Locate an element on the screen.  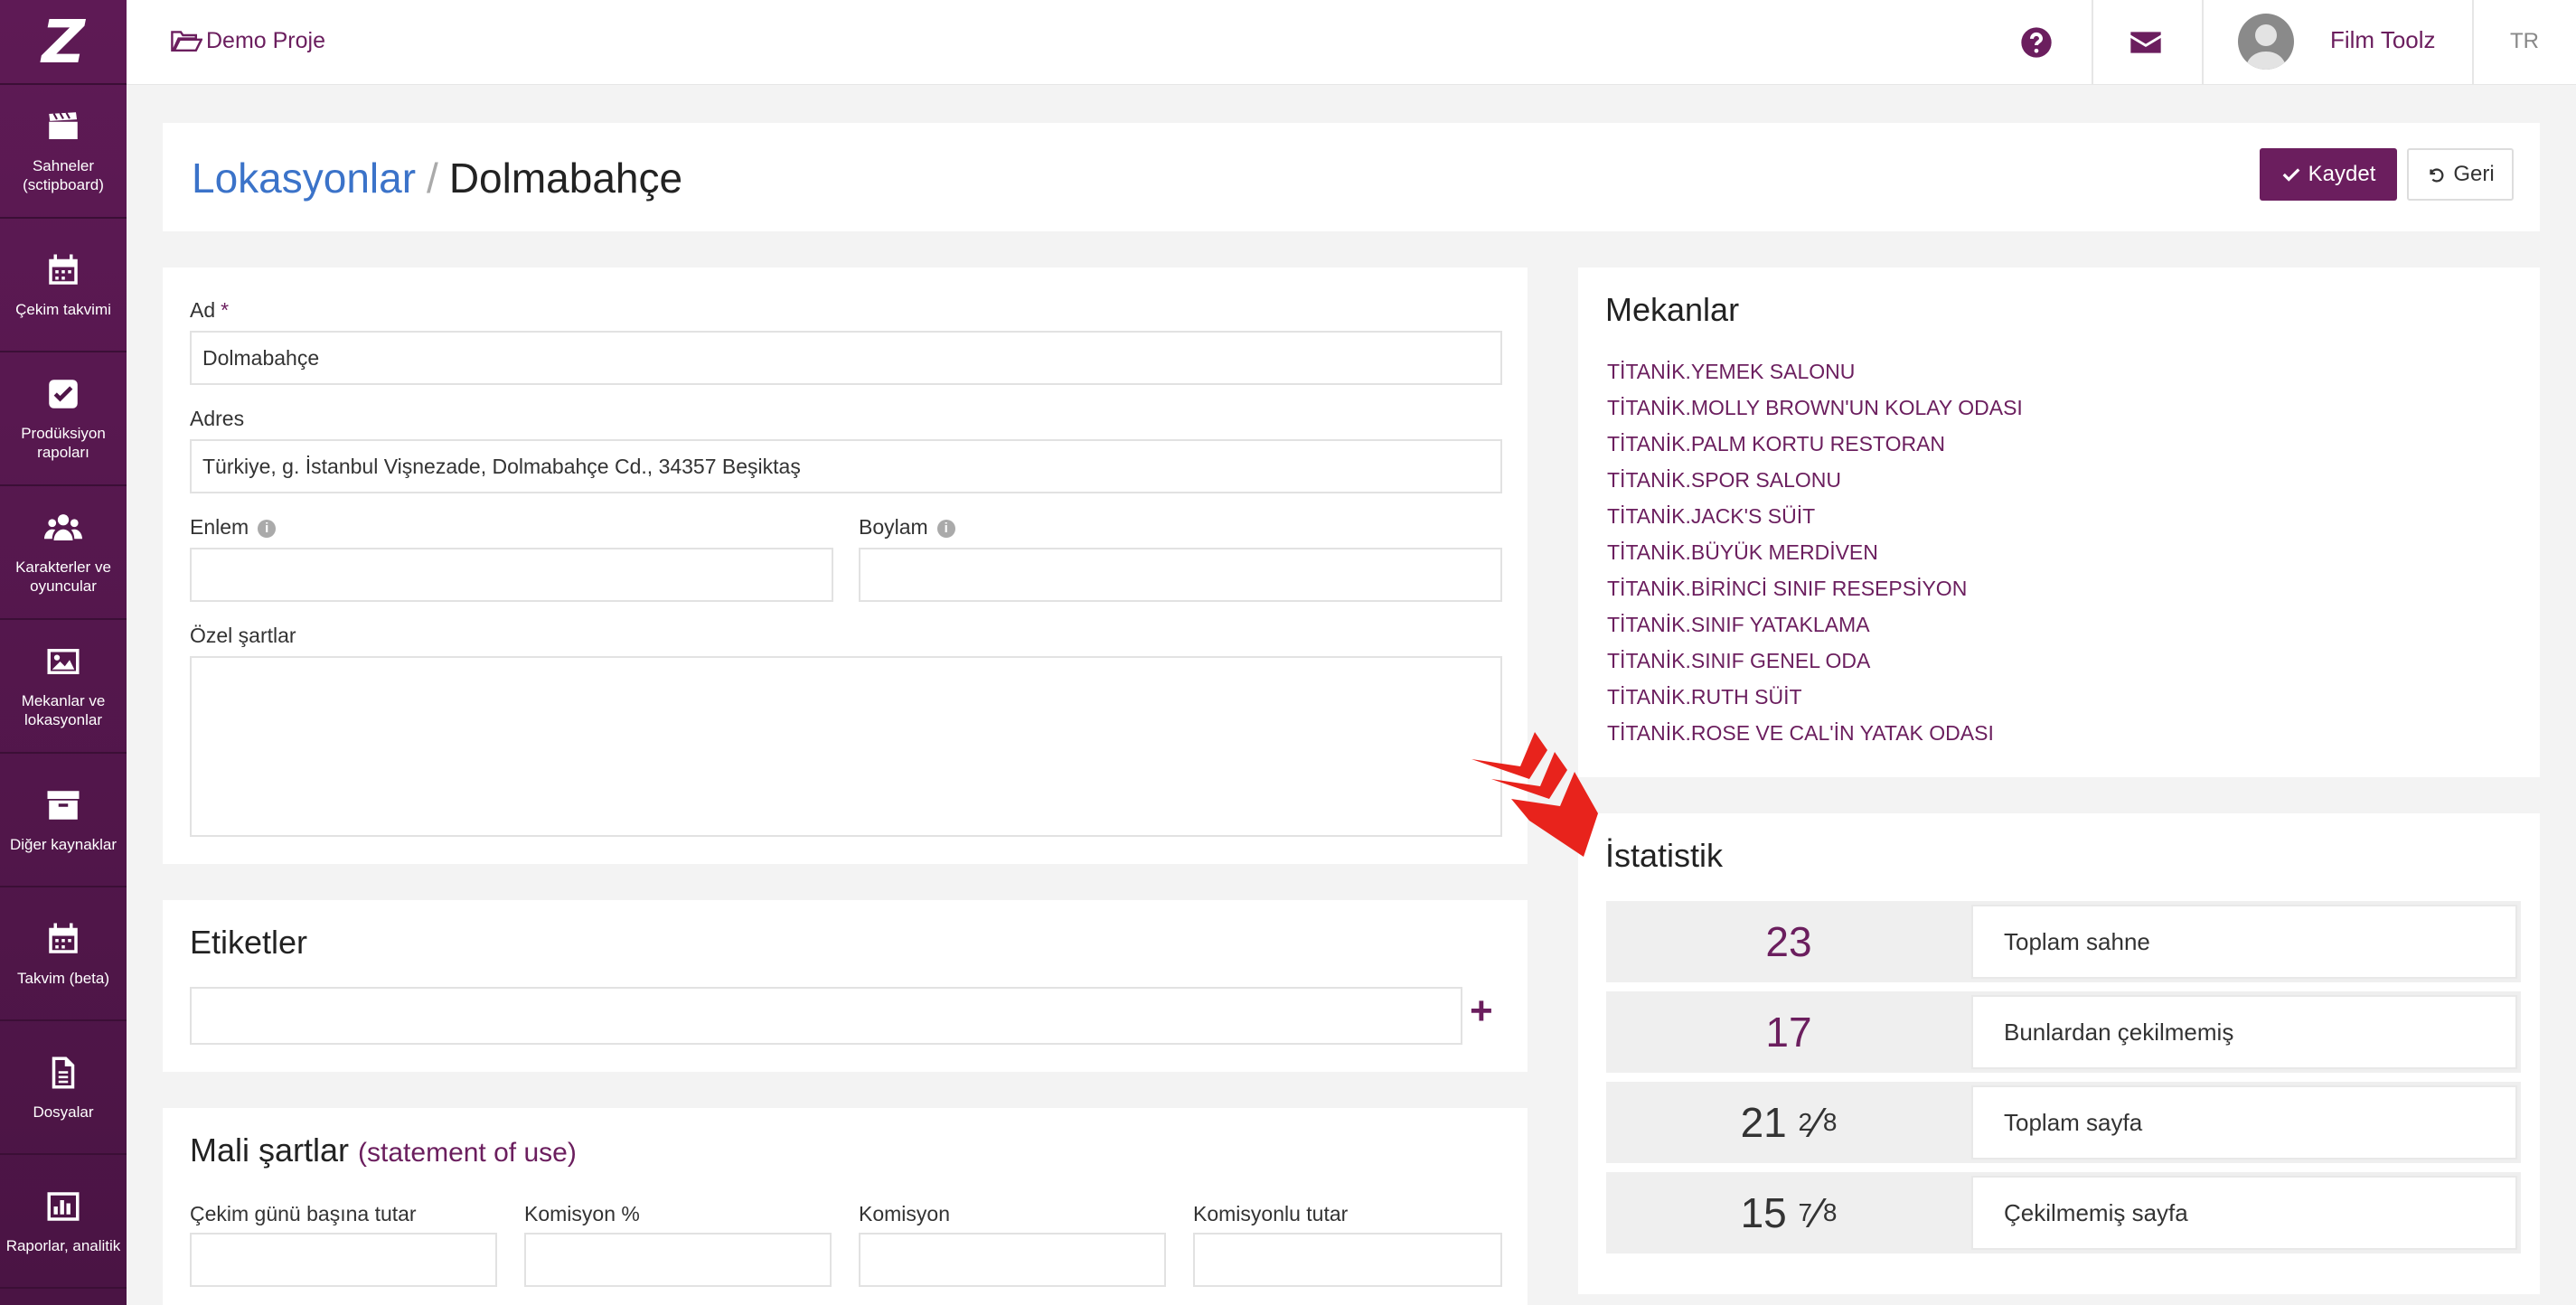
save-button: Kaydet is located at coordinates (2328, 174).